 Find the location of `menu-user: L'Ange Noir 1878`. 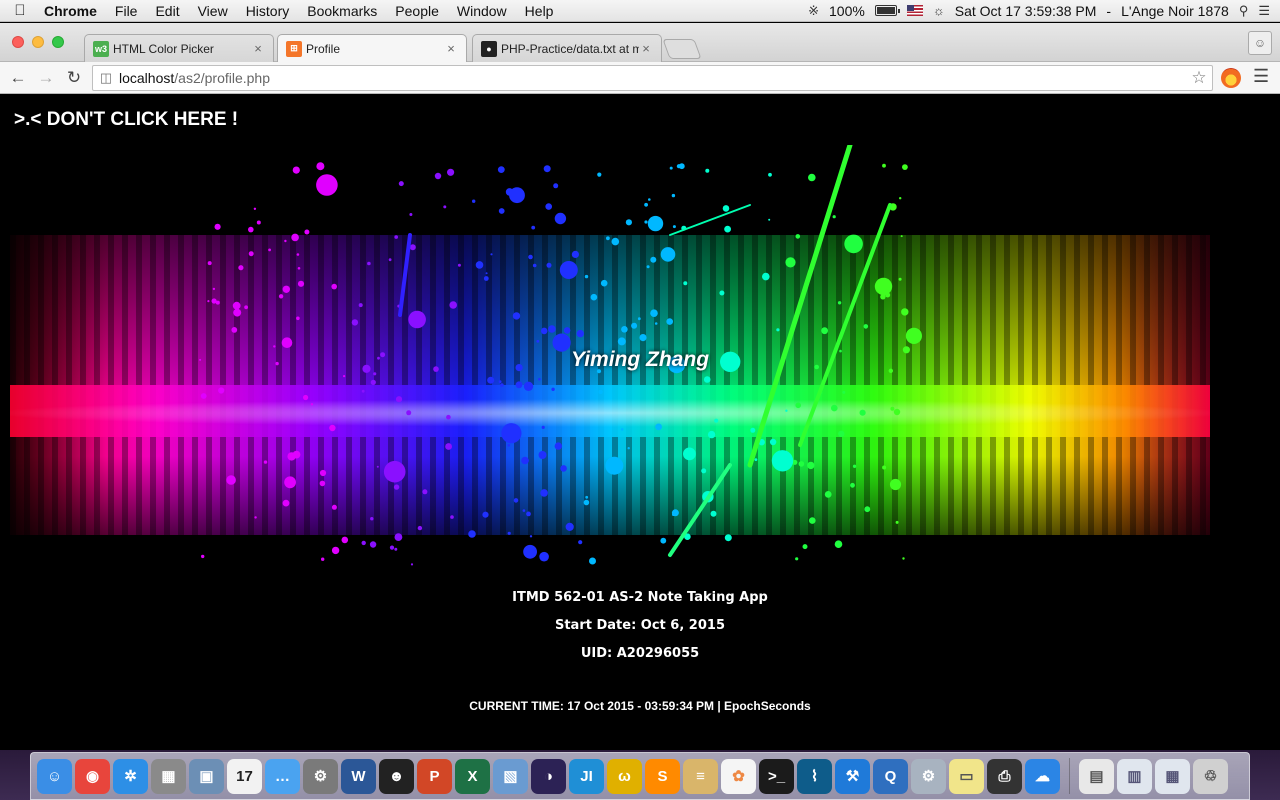

menu-user: L'Ange Noir 1878 is located at coordinates (1175, 11).